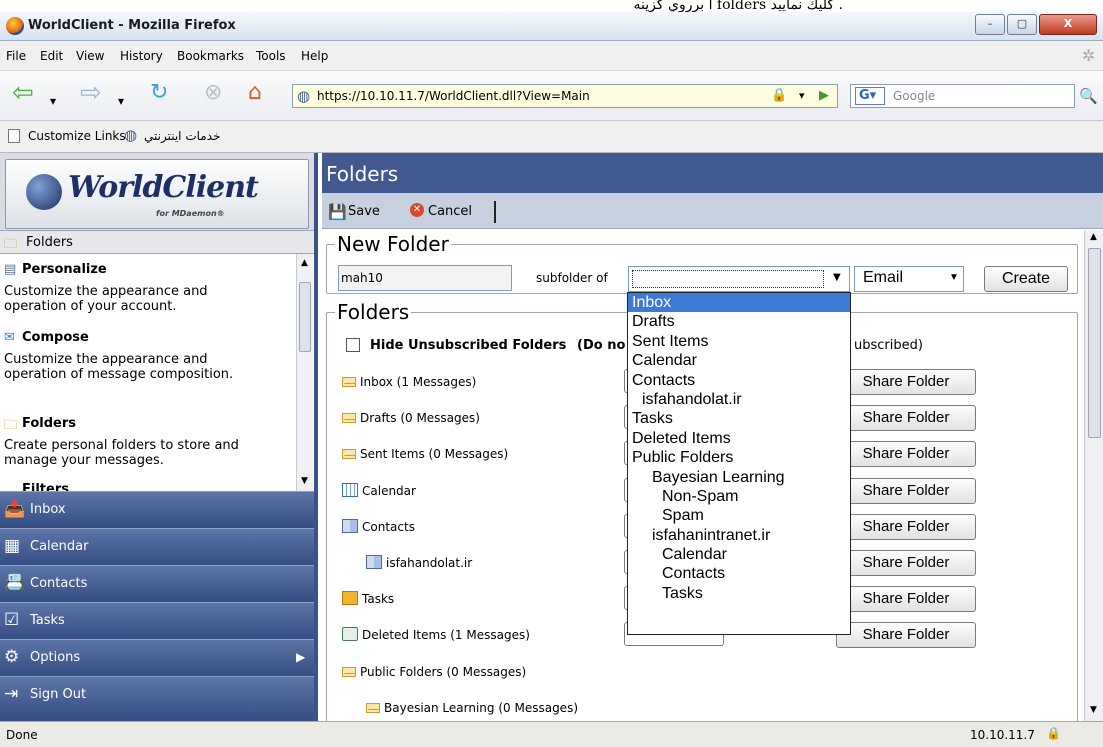 This screenshot has width=1103, height=747. Describe the element at coordinates (870, 96) in the screenshot. I see `google-engine-icon: G▾` at that location.